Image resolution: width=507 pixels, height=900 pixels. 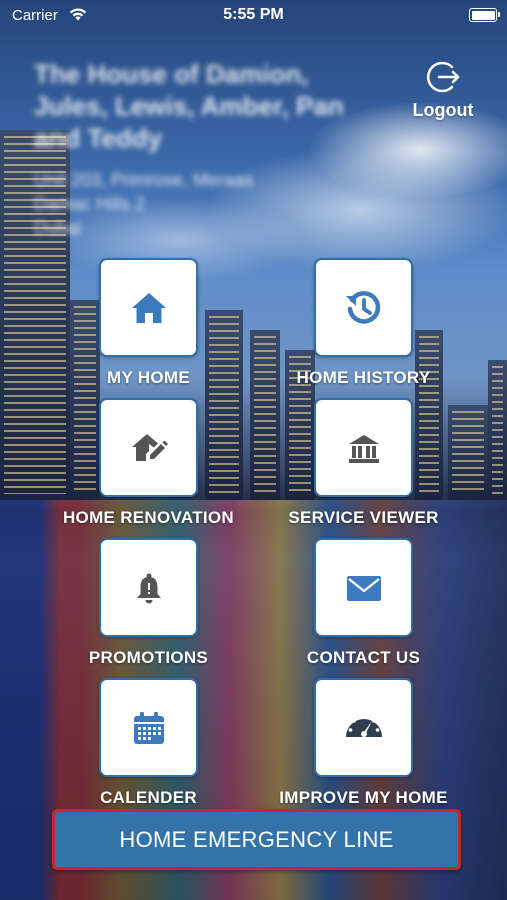 What do you see at coordinates (484, 15) in the screenshot?
I see `battery-icon` at bounding box center [484, 15].